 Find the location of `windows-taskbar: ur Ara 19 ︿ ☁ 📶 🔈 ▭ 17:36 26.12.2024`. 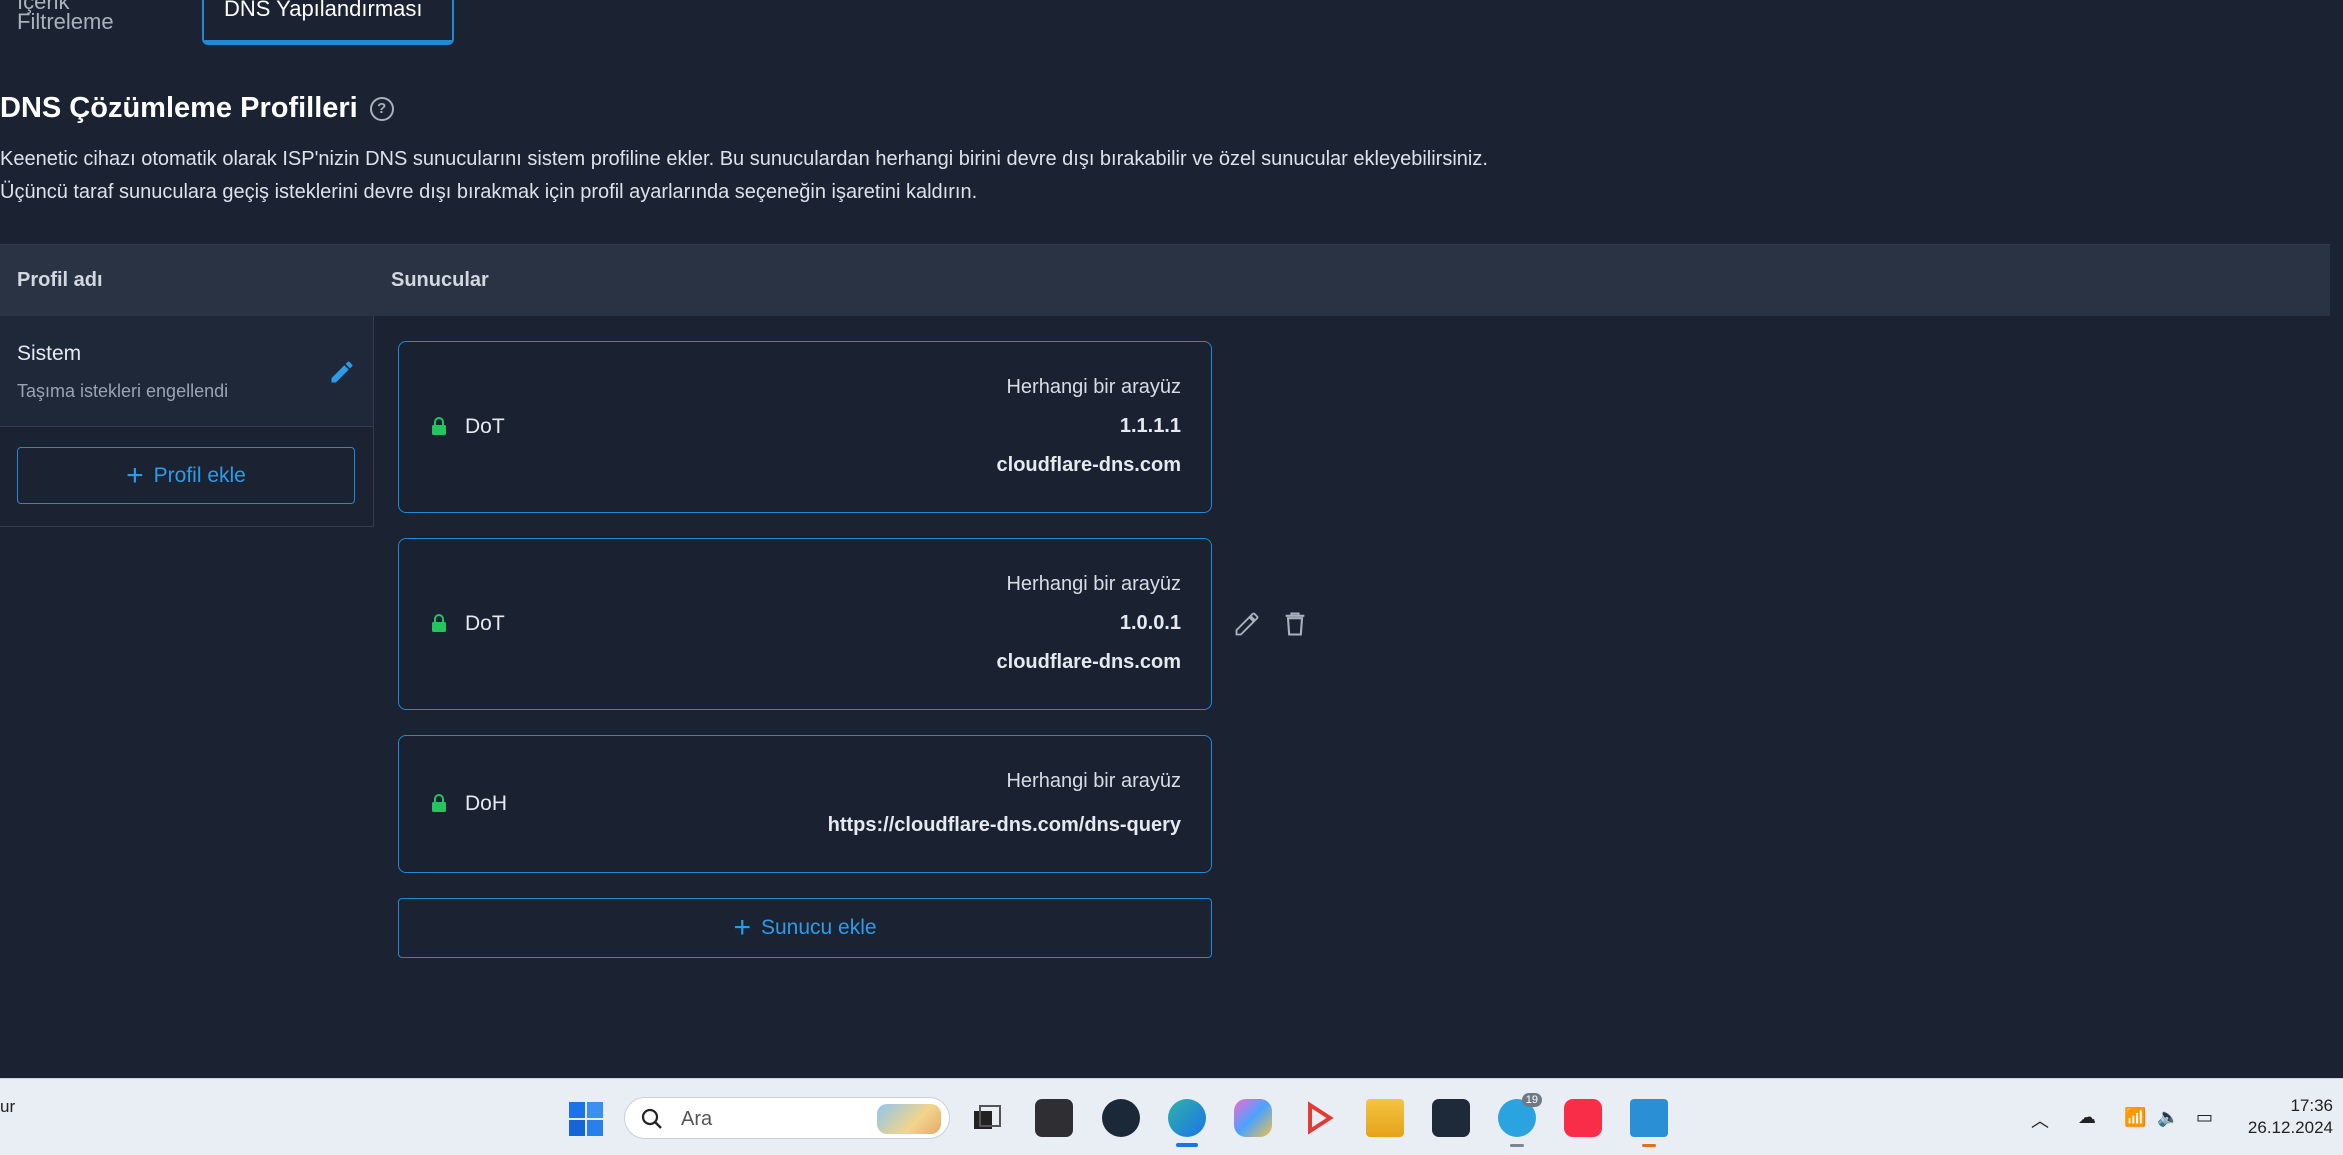

windows-taskbar: ur Ara 19 ︿ ☁ 📶 🔈 ▭ 17:36 26.12.2024 is located at coordinates (1171, 1116).